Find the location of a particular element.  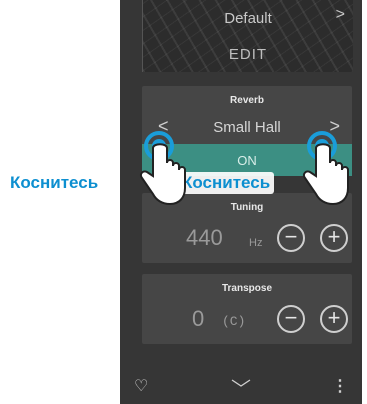

transpose-increase-button: + is located at coordinates (334, 319).